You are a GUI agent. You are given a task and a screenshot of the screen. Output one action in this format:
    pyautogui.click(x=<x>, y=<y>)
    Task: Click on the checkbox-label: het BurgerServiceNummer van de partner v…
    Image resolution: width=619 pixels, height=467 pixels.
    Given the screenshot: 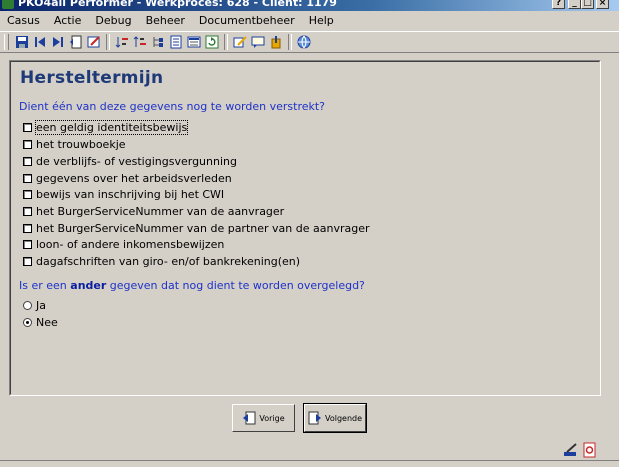 What is the action you would take?
    pyautogui.click(x=203, y=228)
    